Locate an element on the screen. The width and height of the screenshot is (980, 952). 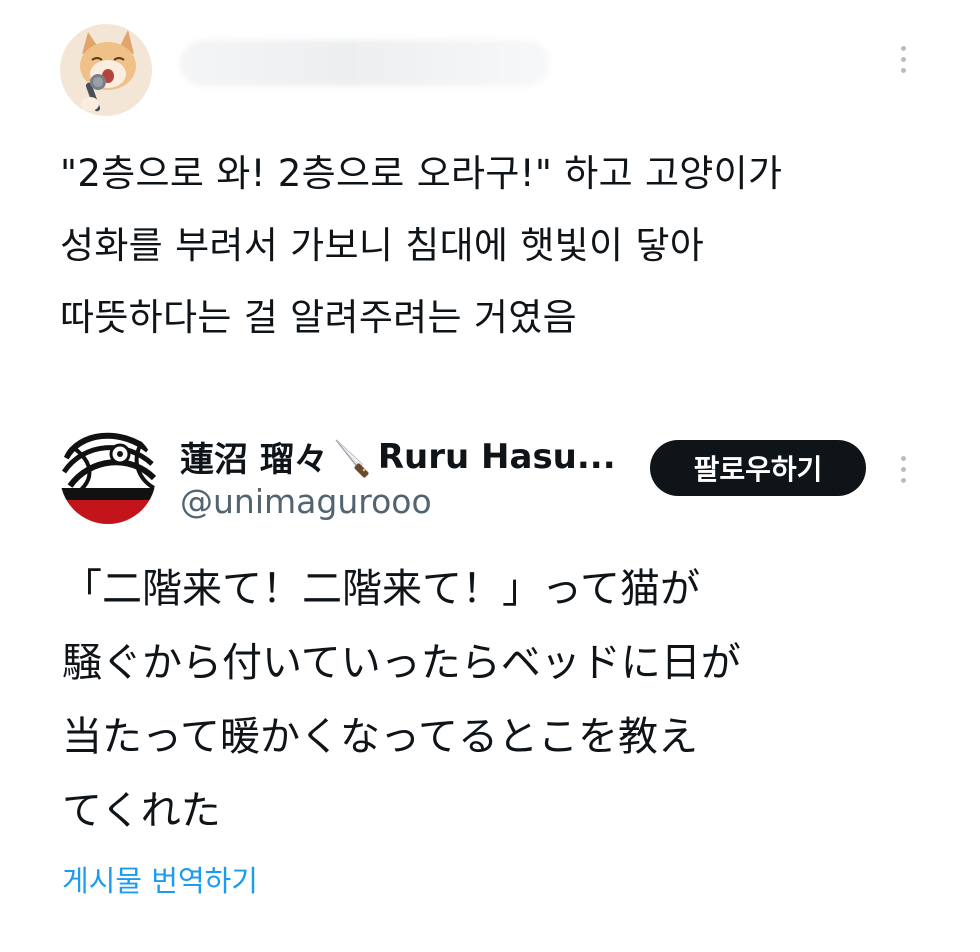
quoted-text-line: 「二階来て！二階来て！」って猫が is located at coordinates (381, 589).